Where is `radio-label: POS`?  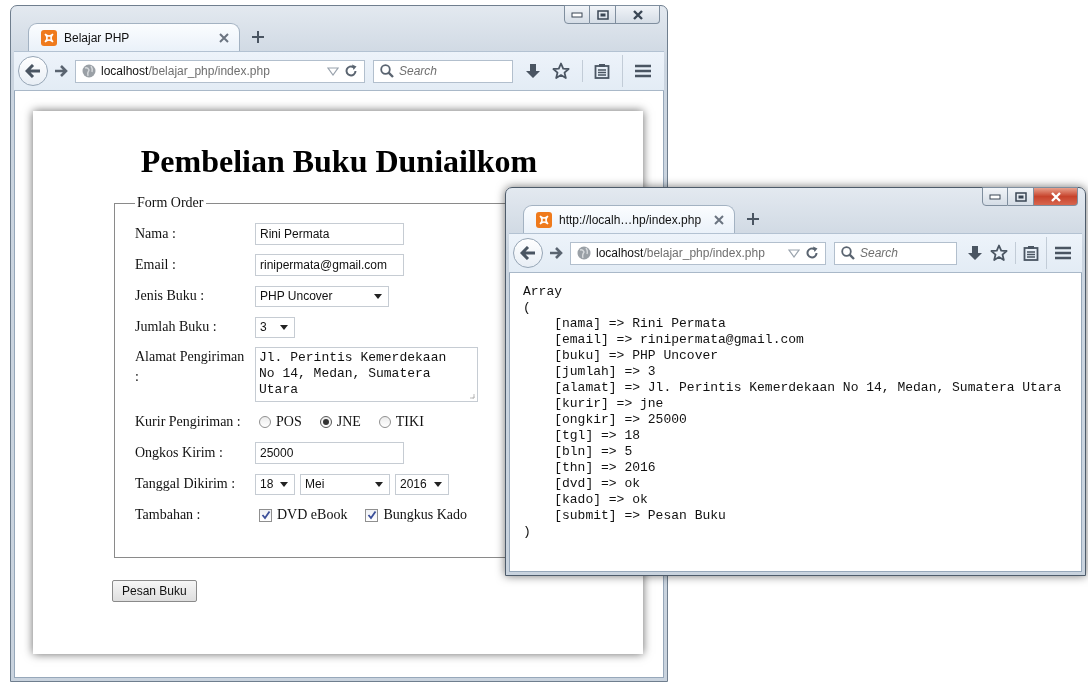 radio-label: POS is located at coordinates (289, 422).